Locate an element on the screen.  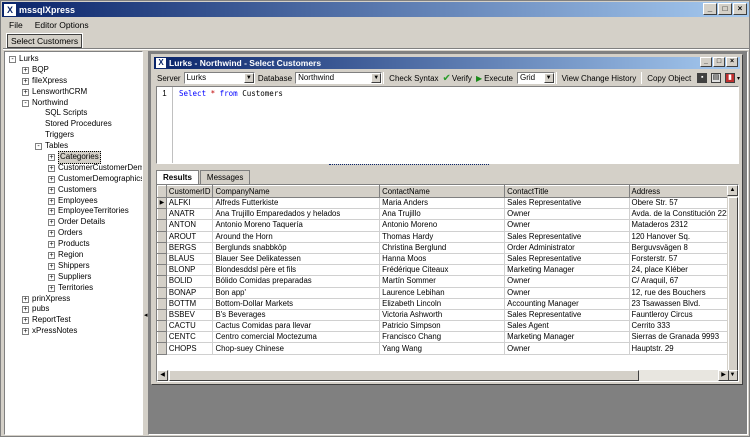
menu-editor-options: Editor Options is located at coordinates (62, 25).